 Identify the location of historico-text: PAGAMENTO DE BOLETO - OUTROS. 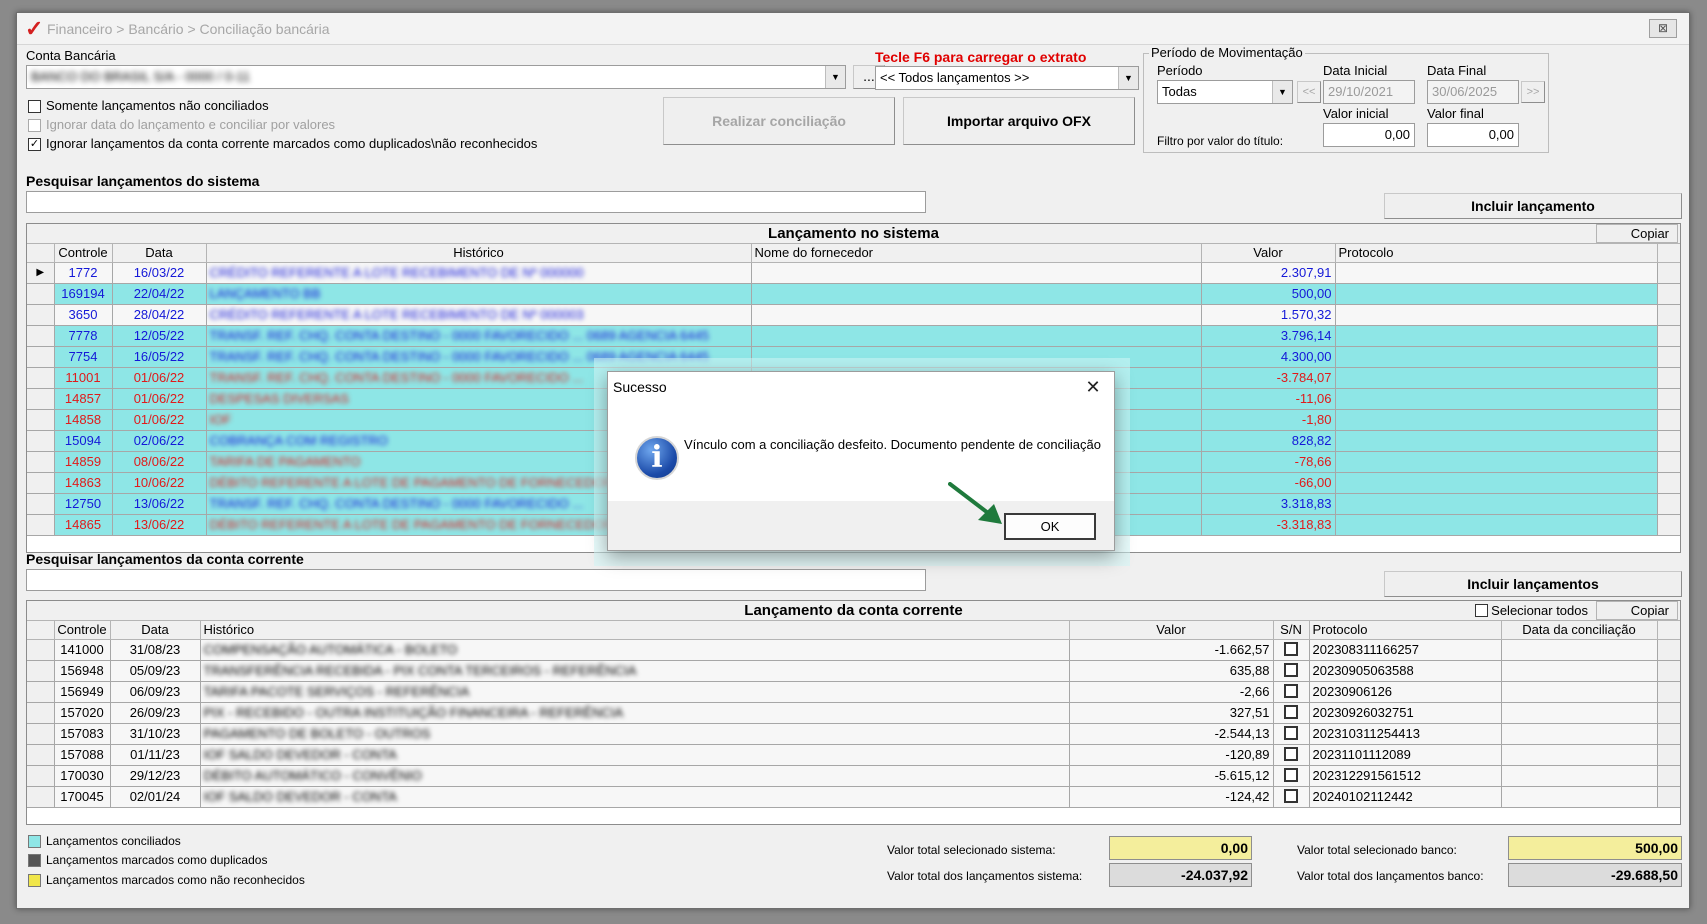
(317, 733).